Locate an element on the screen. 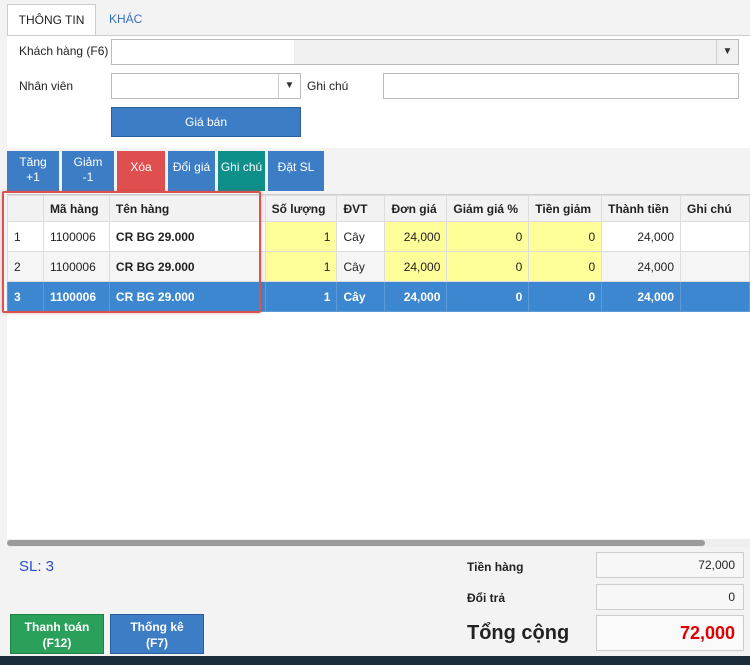 This screenshot has height=665, width=750. increase-button: Tăng +1 is located at coordinates (33, 171).